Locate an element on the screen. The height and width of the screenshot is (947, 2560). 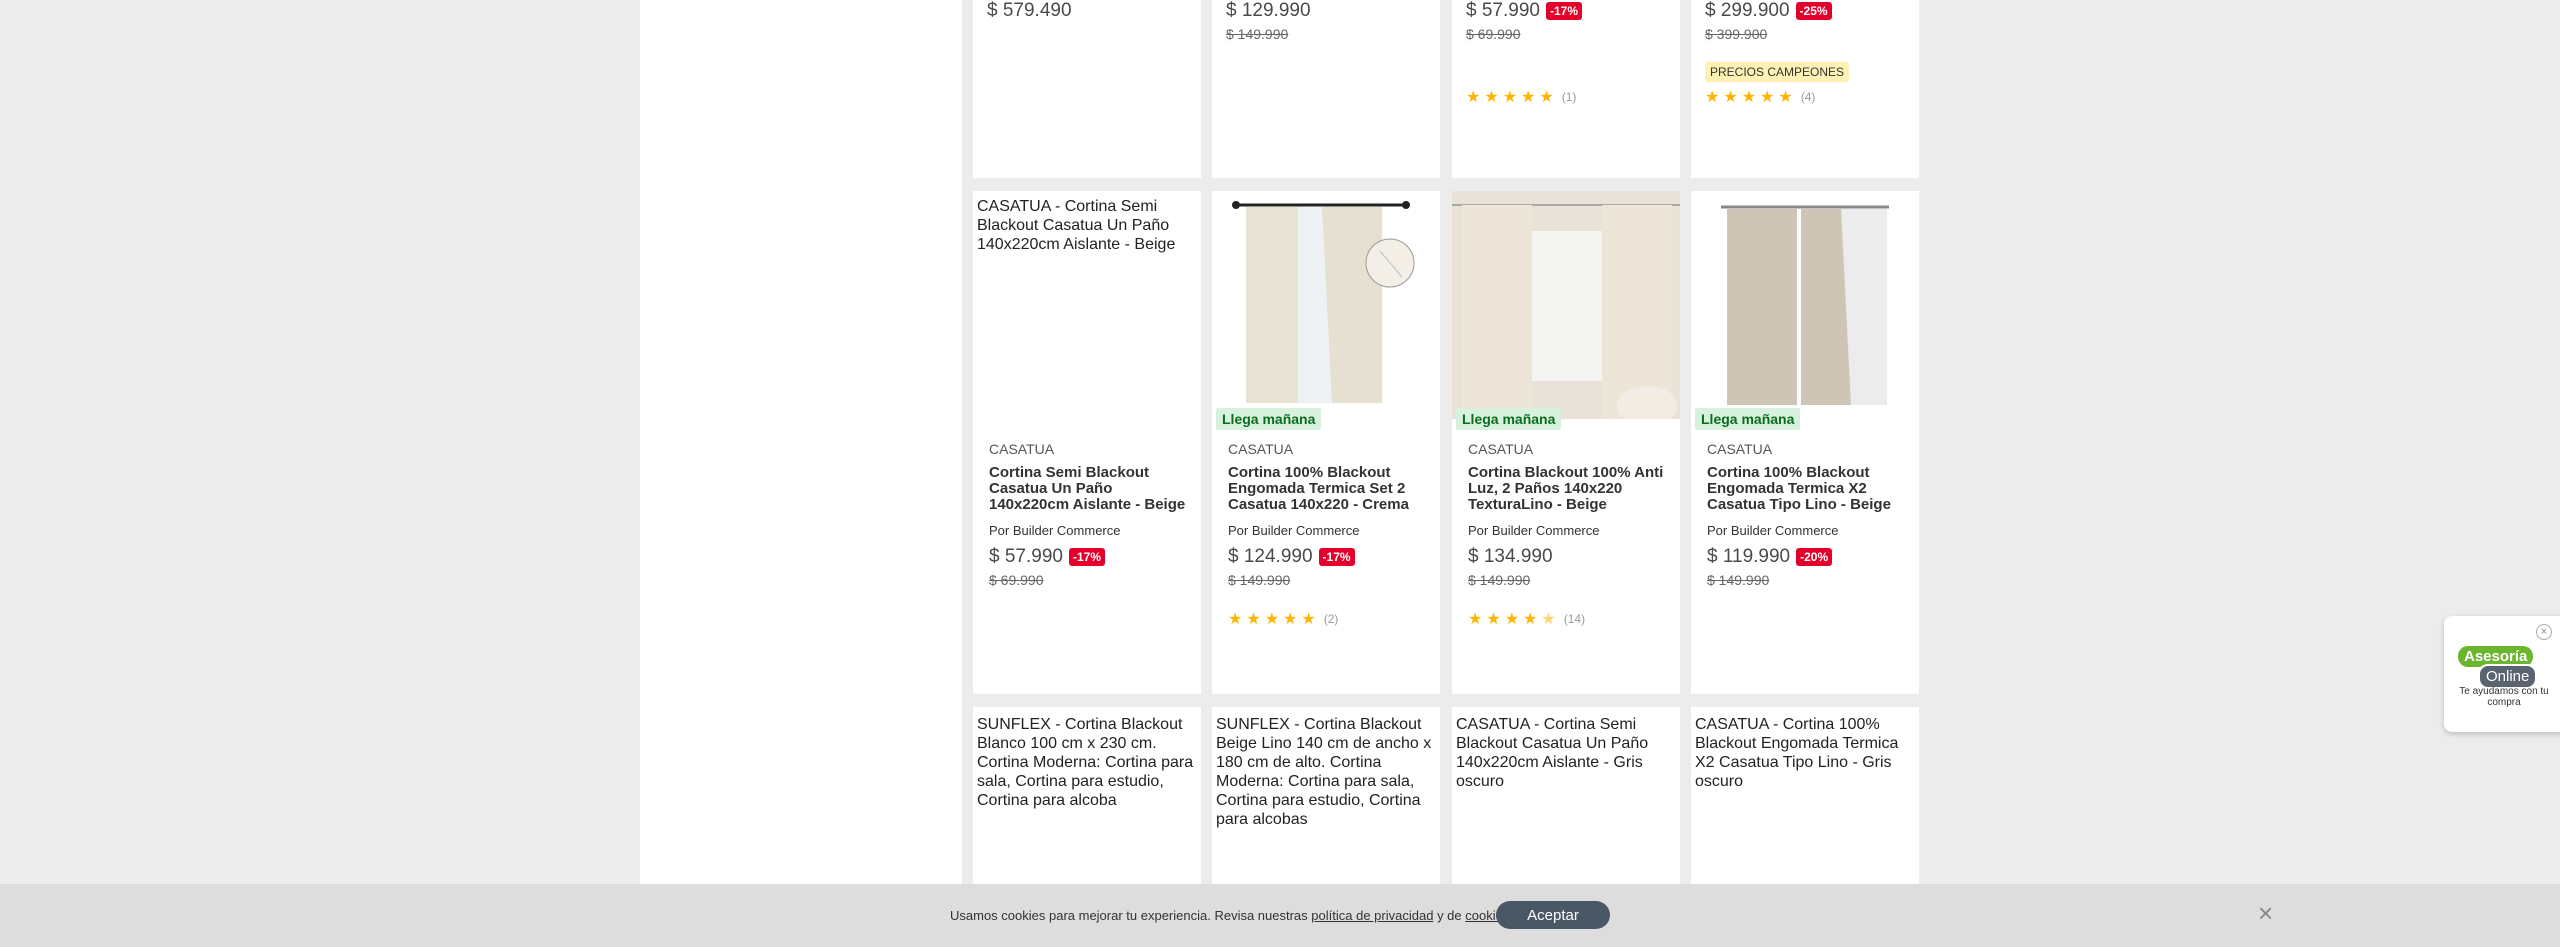
price-current: $ 119.990 is located at coordinates (1749, 556).